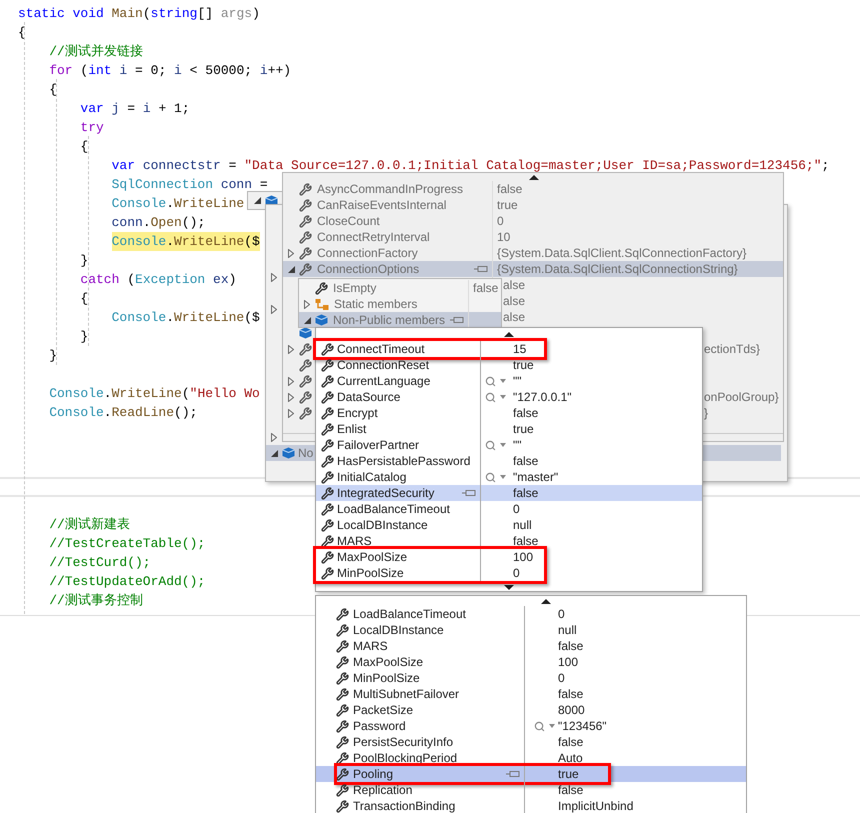 The image size is (860, 813). Describe the element at coordinates (531, 774) in the screenshot. I see `property-row: Pooling true` at that location.